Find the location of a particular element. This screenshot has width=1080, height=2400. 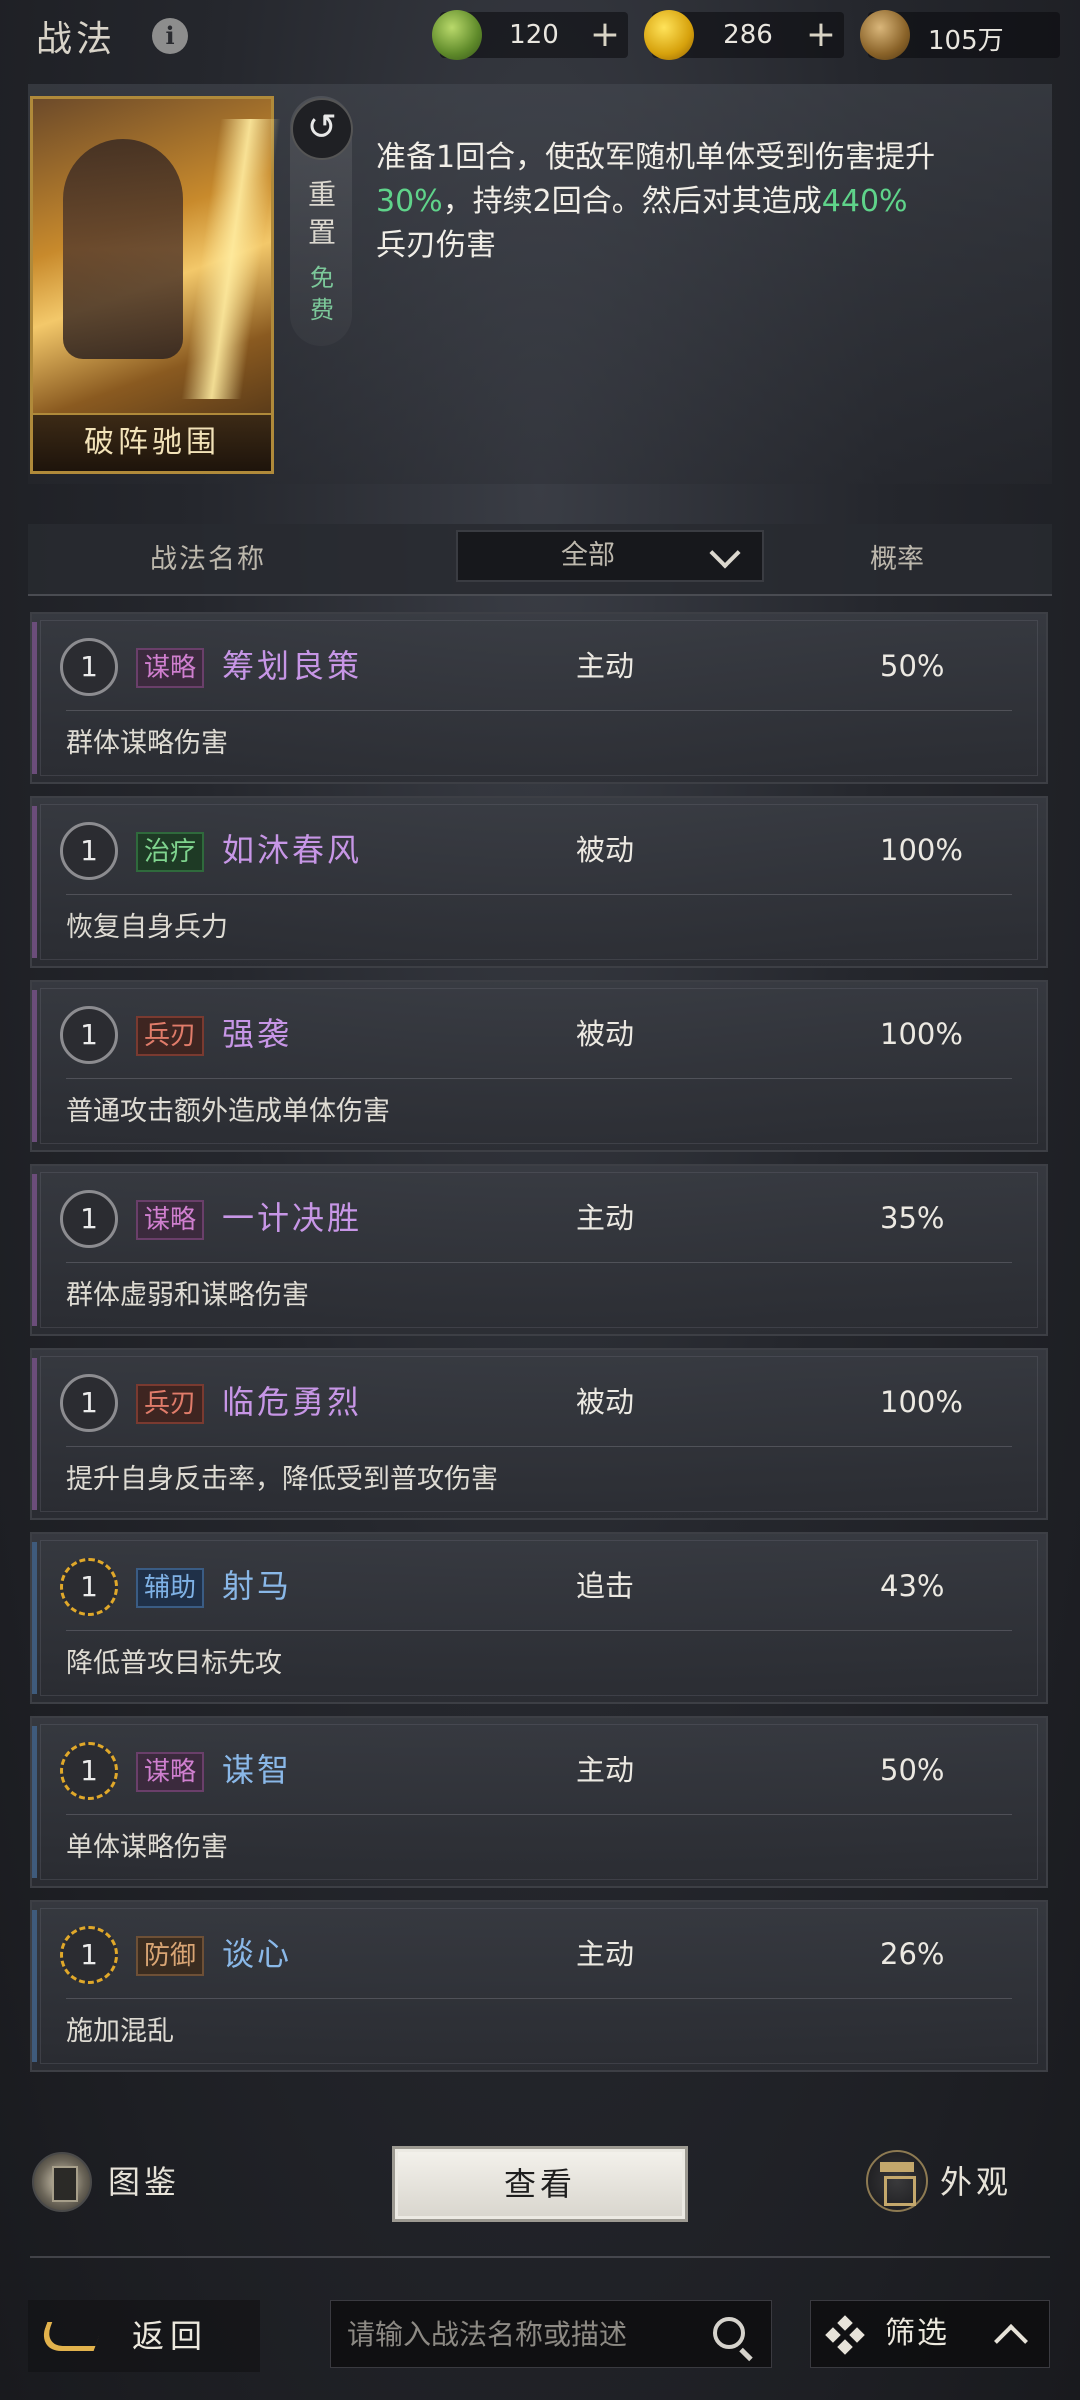

skill-summary: 群体虚弱和谋略伤害 is located at coordinates (187, 1295).